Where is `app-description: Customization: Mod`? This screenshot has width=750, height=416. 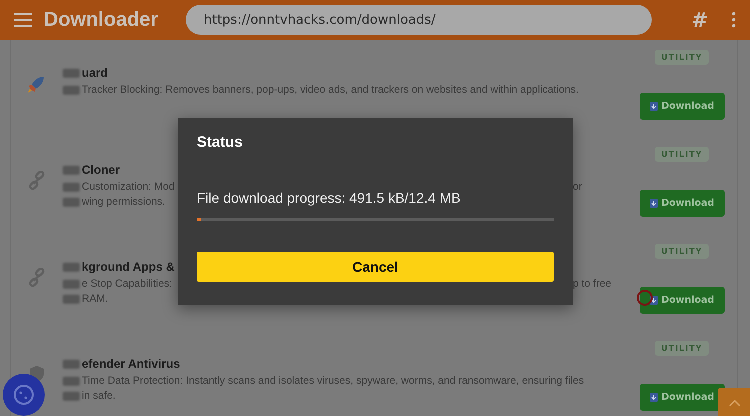
app-description: Customization: Mod is located at coordinates (128, 187).